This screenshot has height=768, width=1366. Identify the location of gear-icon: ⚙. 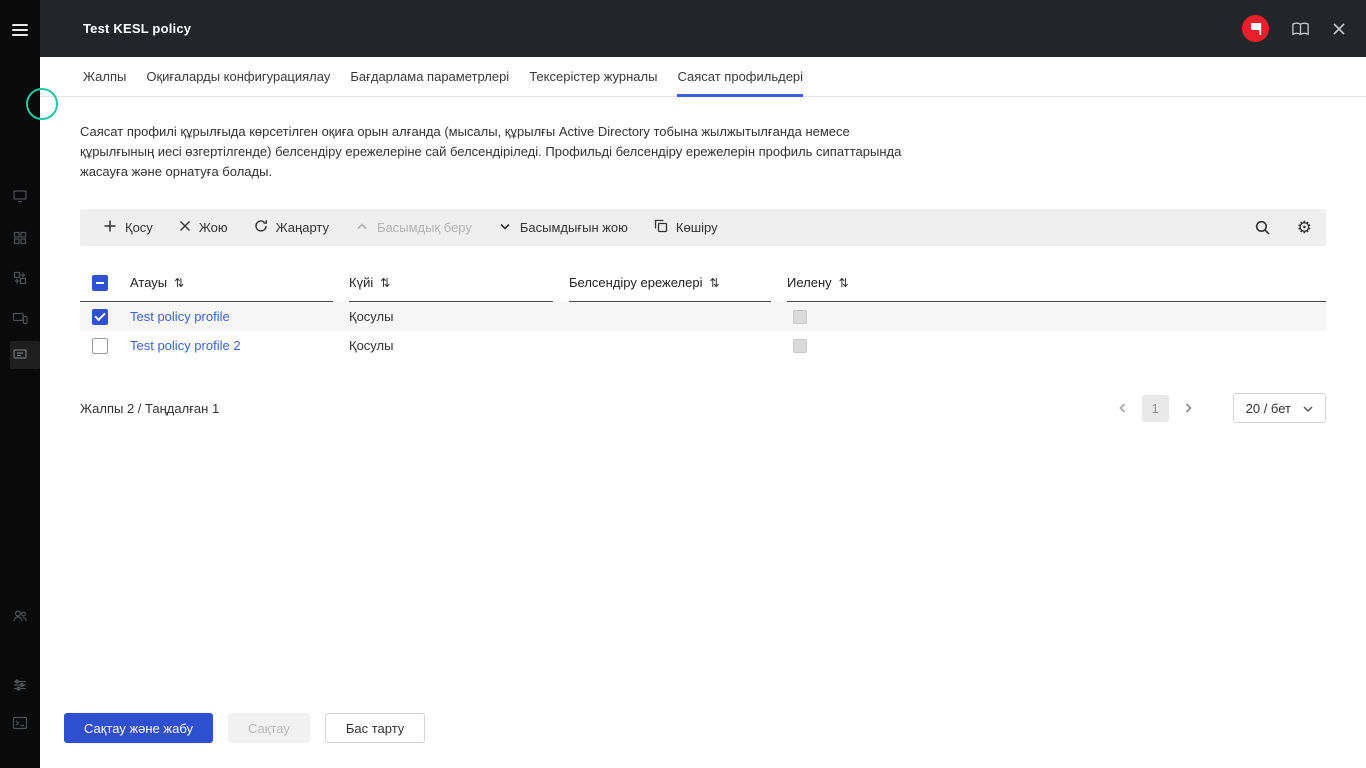
(1304, 227).